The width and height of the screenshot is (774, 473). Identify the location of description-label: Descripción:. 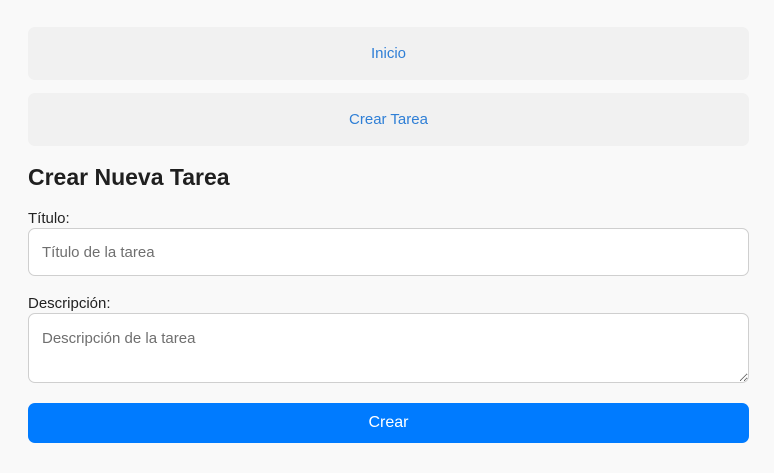
(69, 303).